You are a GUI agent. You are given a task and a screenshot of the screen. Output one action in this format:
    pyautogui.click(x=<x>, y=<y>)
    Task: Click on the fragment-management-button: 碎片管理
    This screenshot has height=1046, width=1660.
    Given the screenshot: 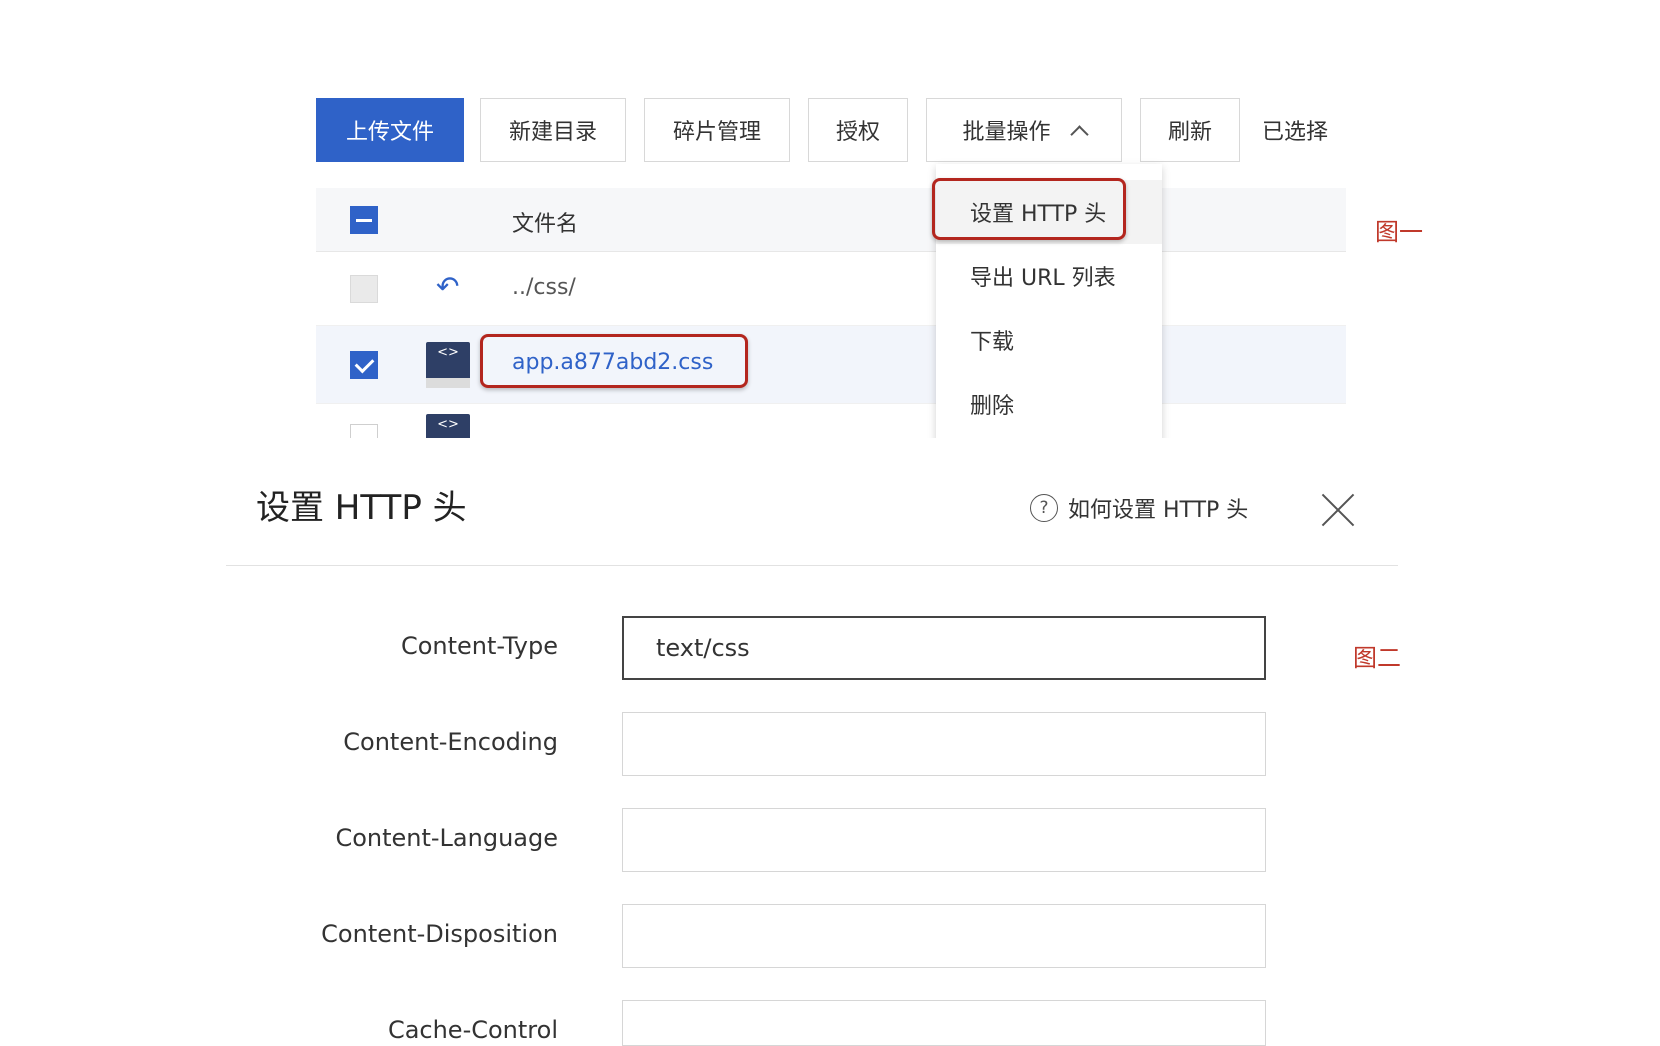 What is the action you would take?
    pyautogui.click(x=717, y=130)
    